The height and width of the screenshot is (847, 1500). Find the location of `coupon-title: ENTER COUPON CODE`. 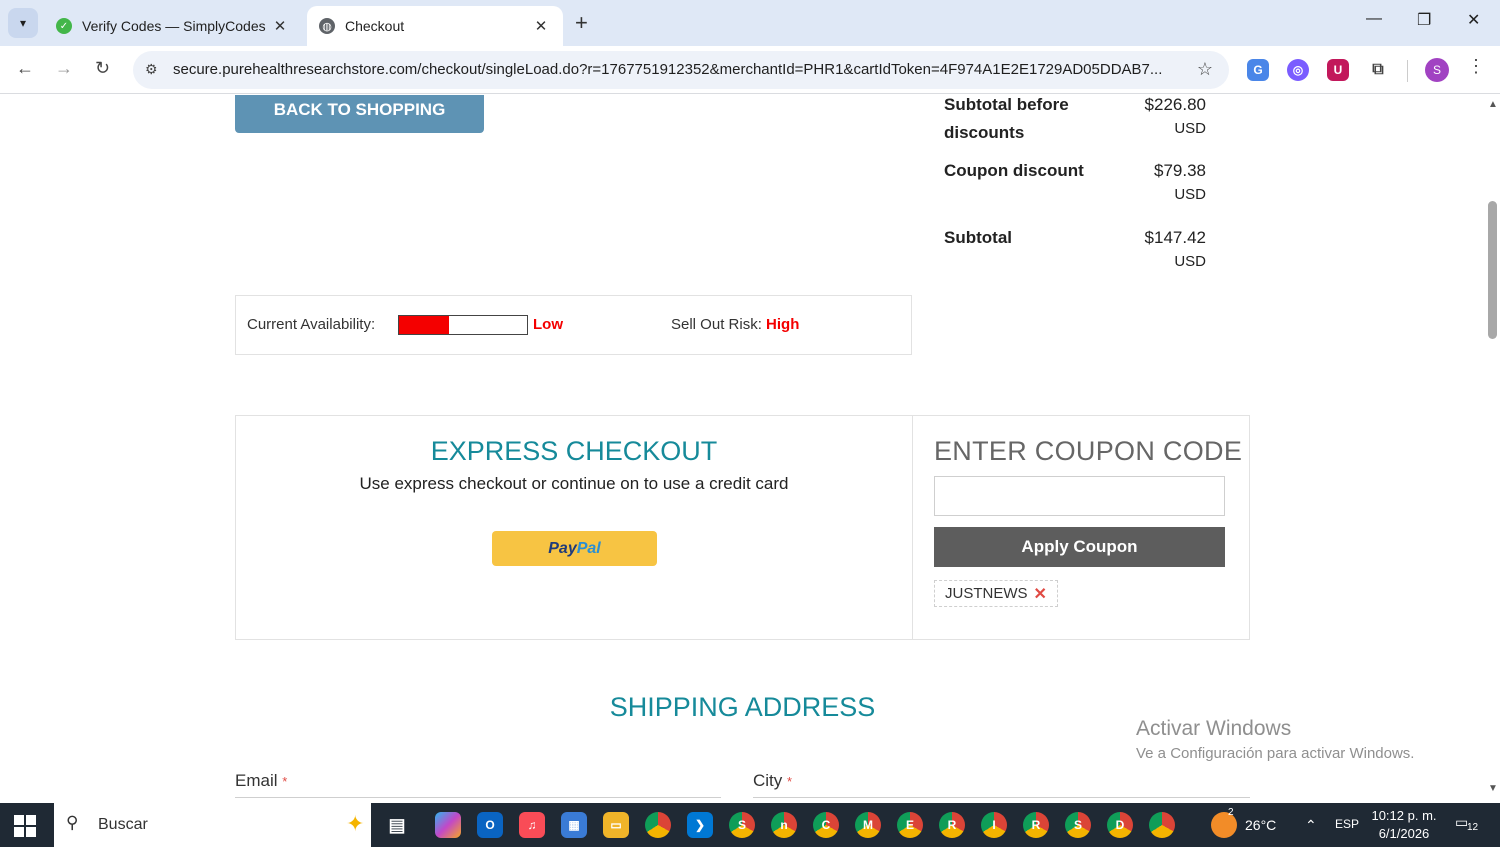

coupon-title: ENTER COUPON CODE is located at coordinates (1088, 451).